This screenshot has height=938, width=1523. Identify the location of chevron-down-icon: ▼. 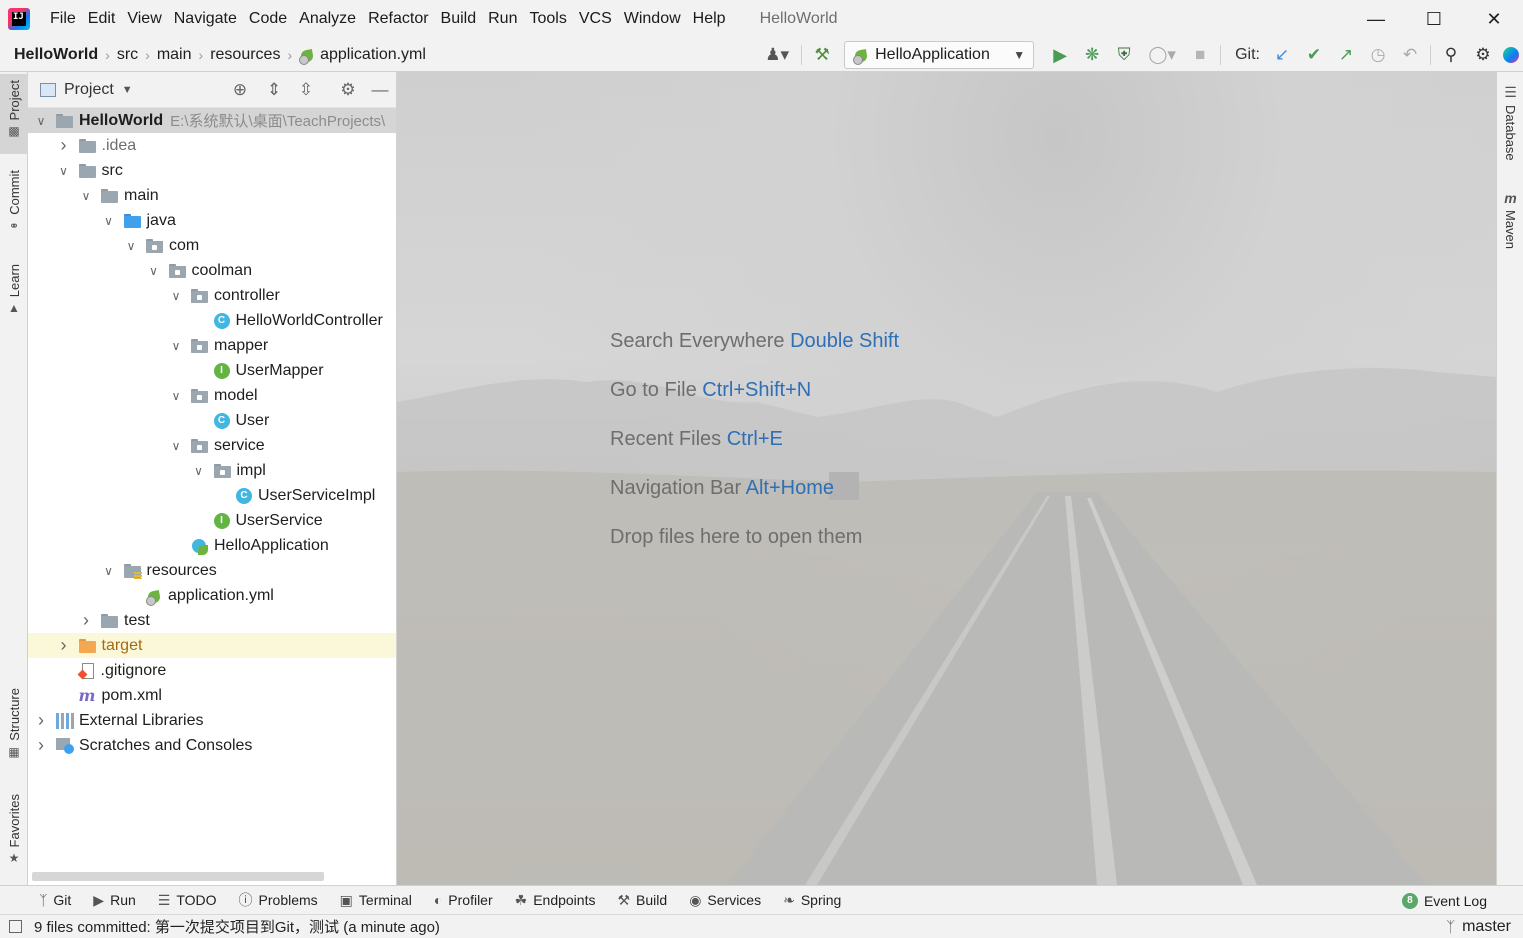
(127, 90).